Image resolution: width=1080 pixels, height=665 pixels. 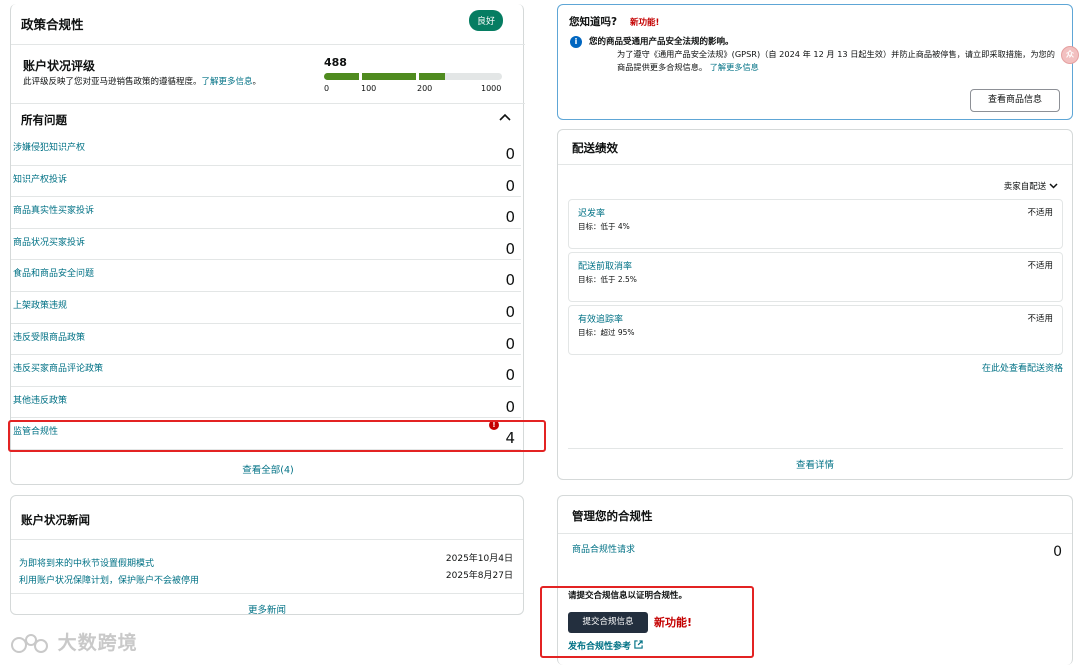 I want to click on compliance-request-count: 0, so click(x=1057, y=552).